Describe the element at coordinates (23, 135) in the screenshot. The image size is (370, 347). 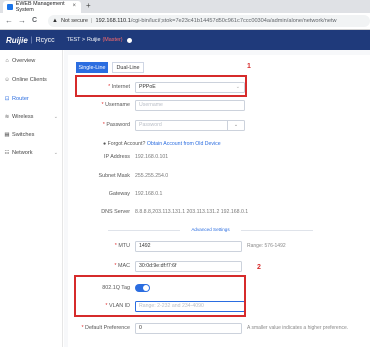
I see `sidebar-item-label: Switches` at that location.